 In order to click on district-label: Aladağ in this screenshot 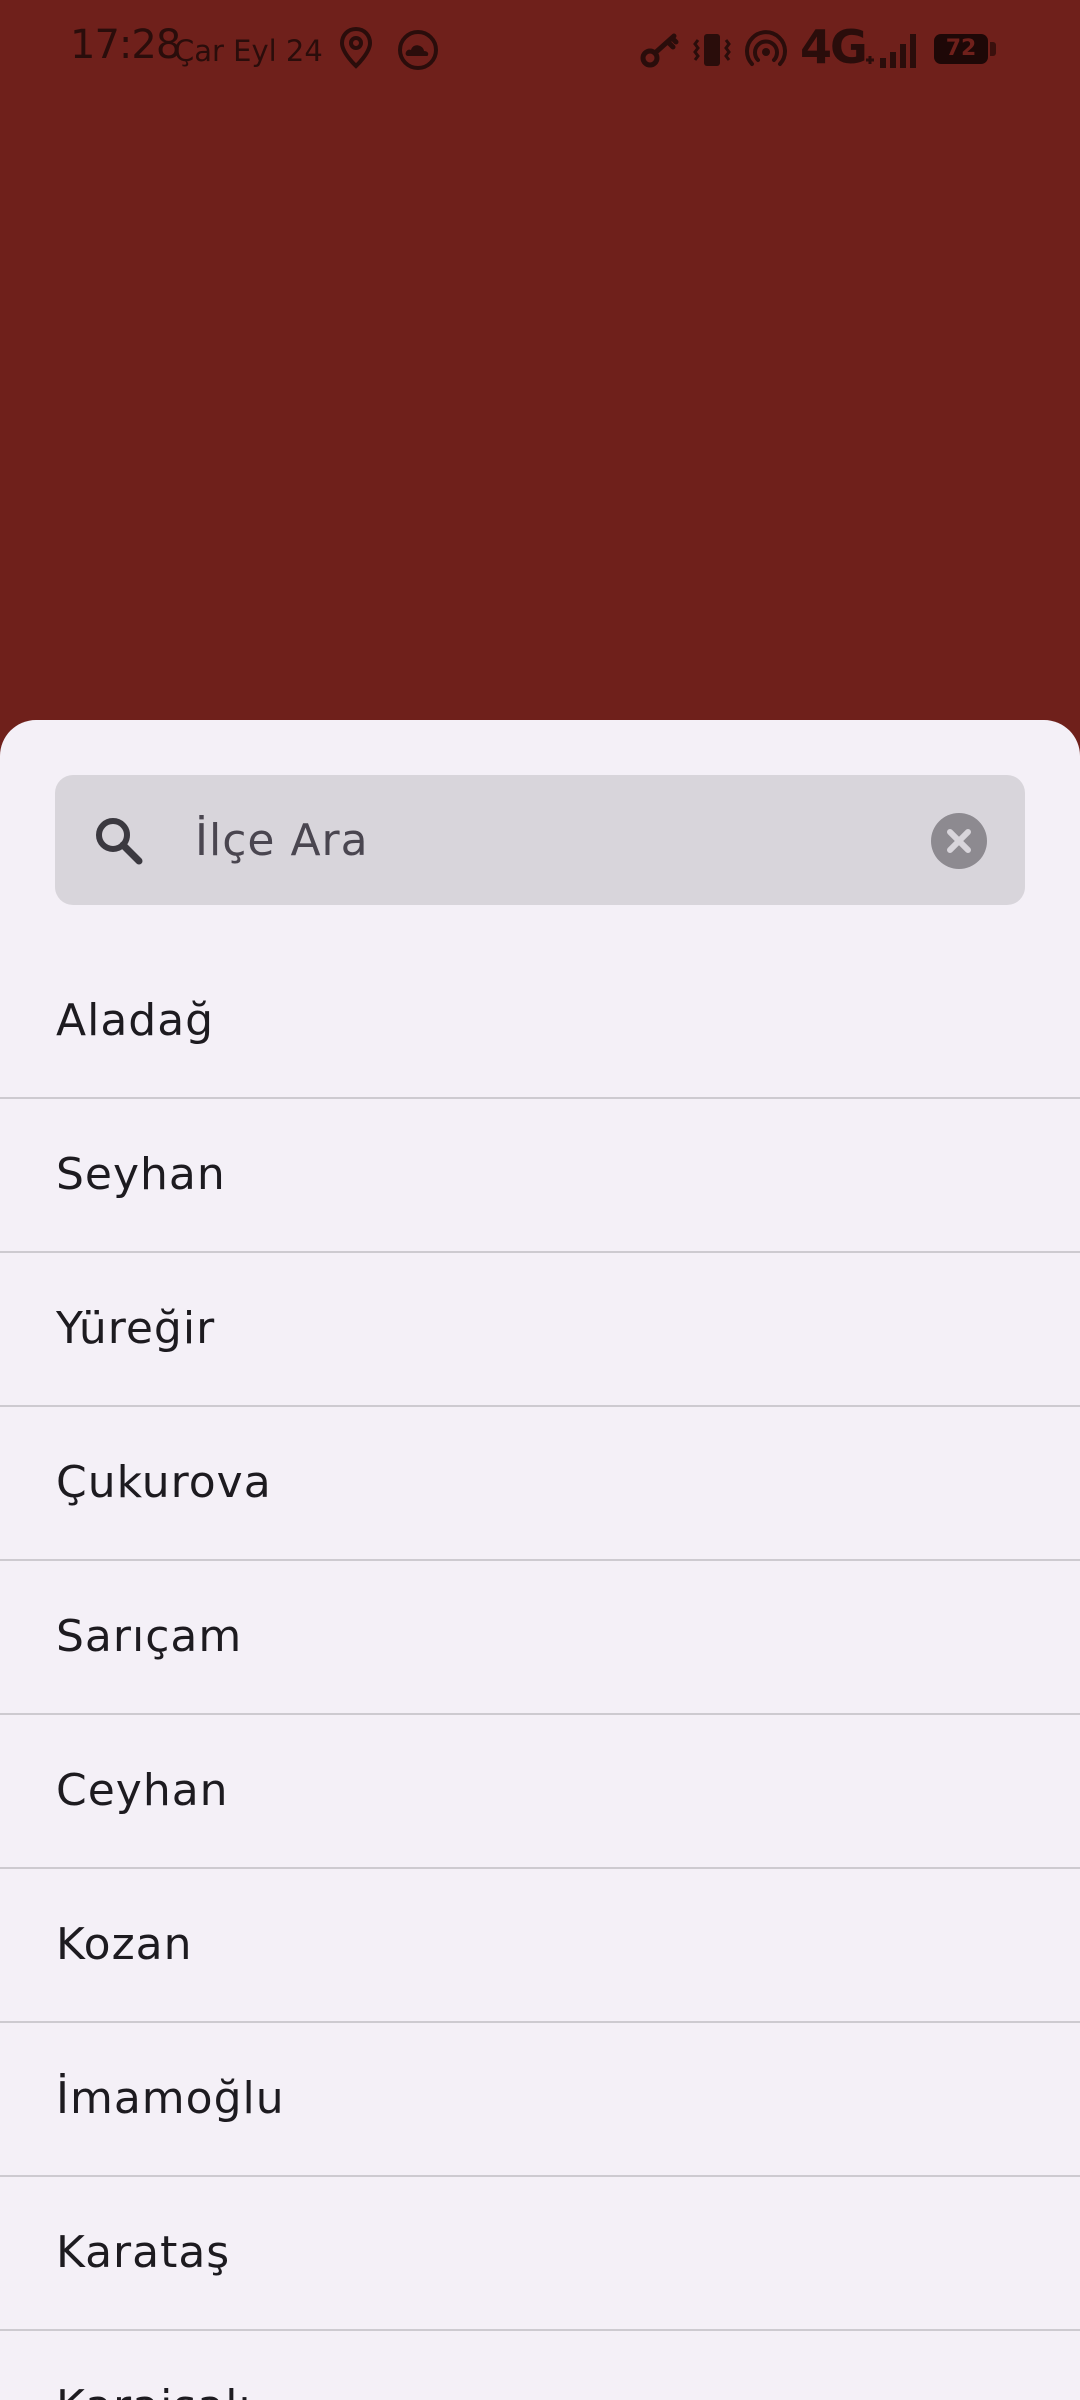, I will do `click(135, 1020)`.